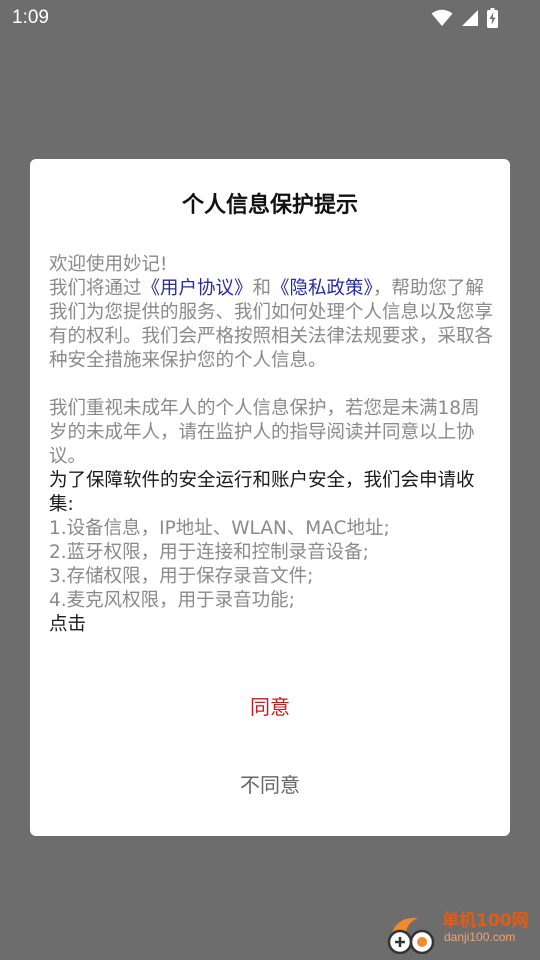 This screenshot has width=540, height=960. What do you see at coordinates (68, 624) in the screenshot?
I see `click-text: 点击` at bounding box center [68, 624].